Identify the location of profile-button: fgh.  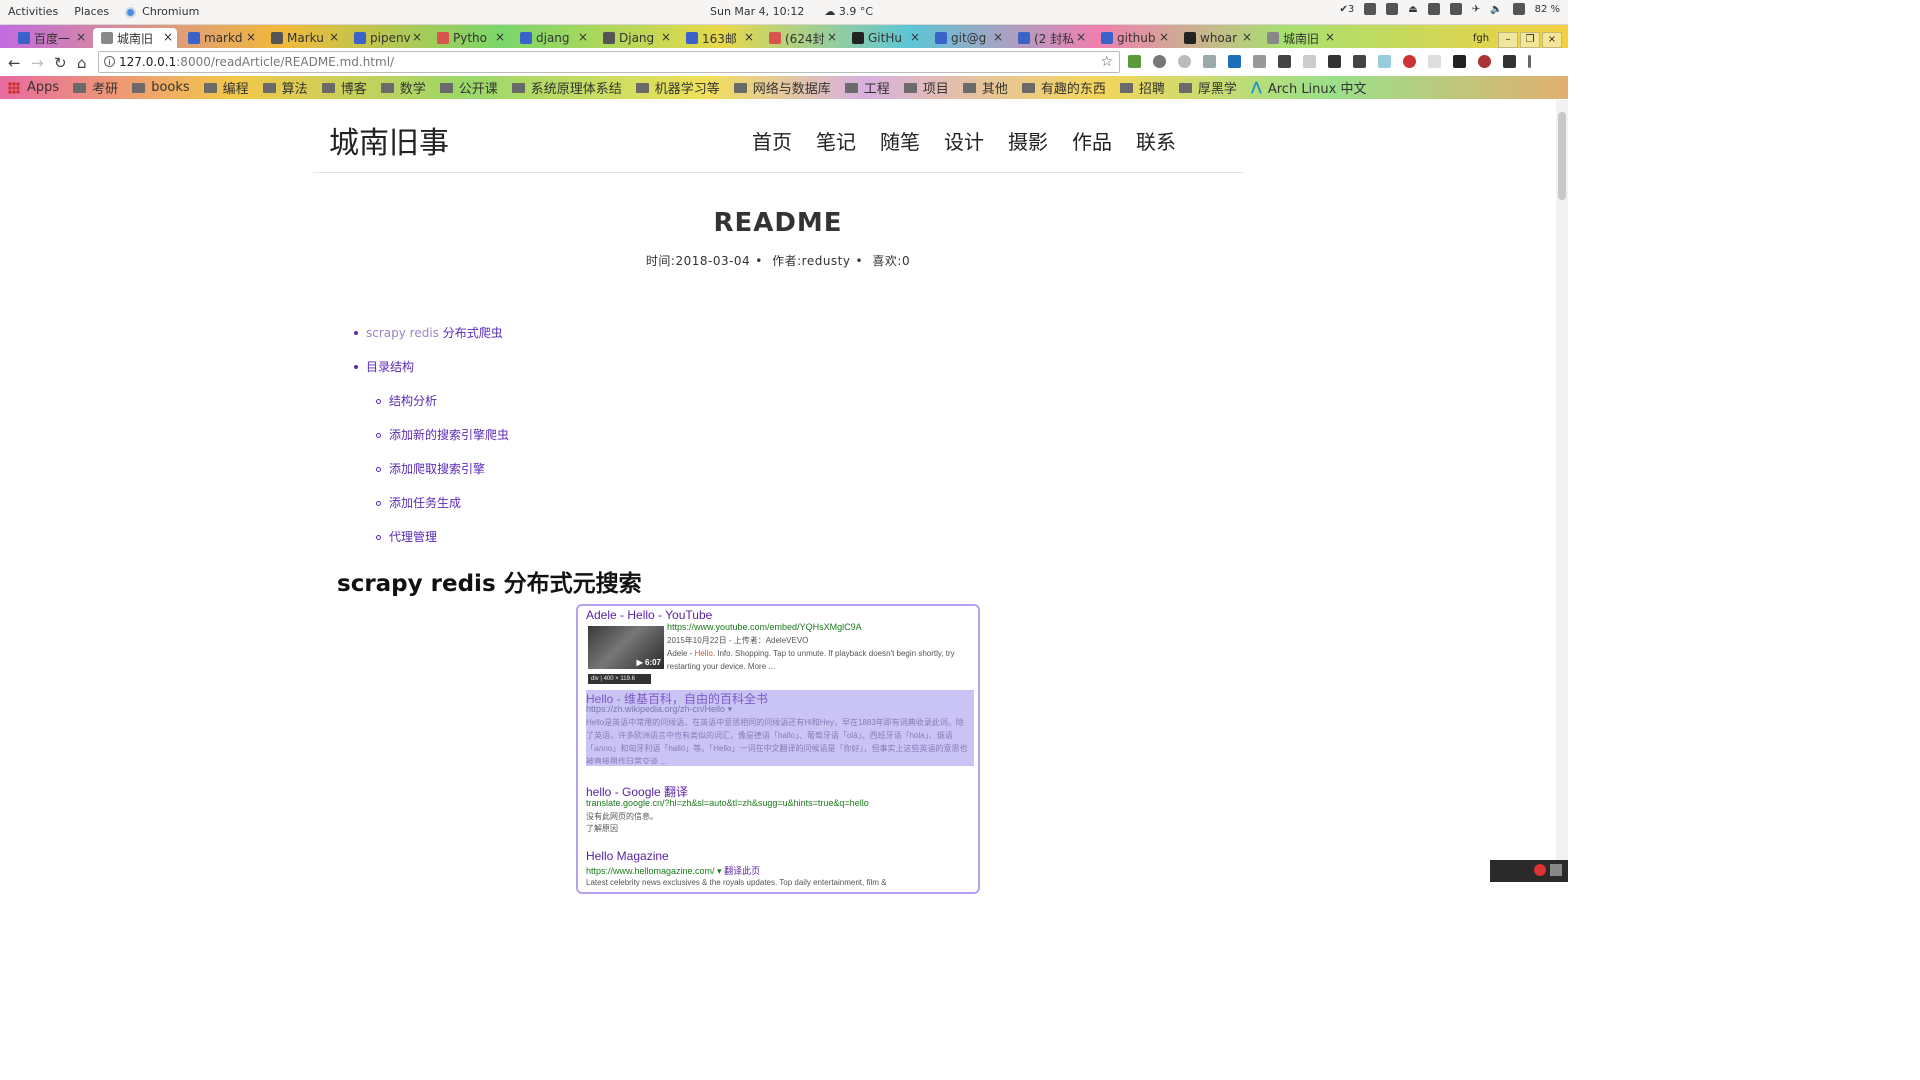
(1481, 39).